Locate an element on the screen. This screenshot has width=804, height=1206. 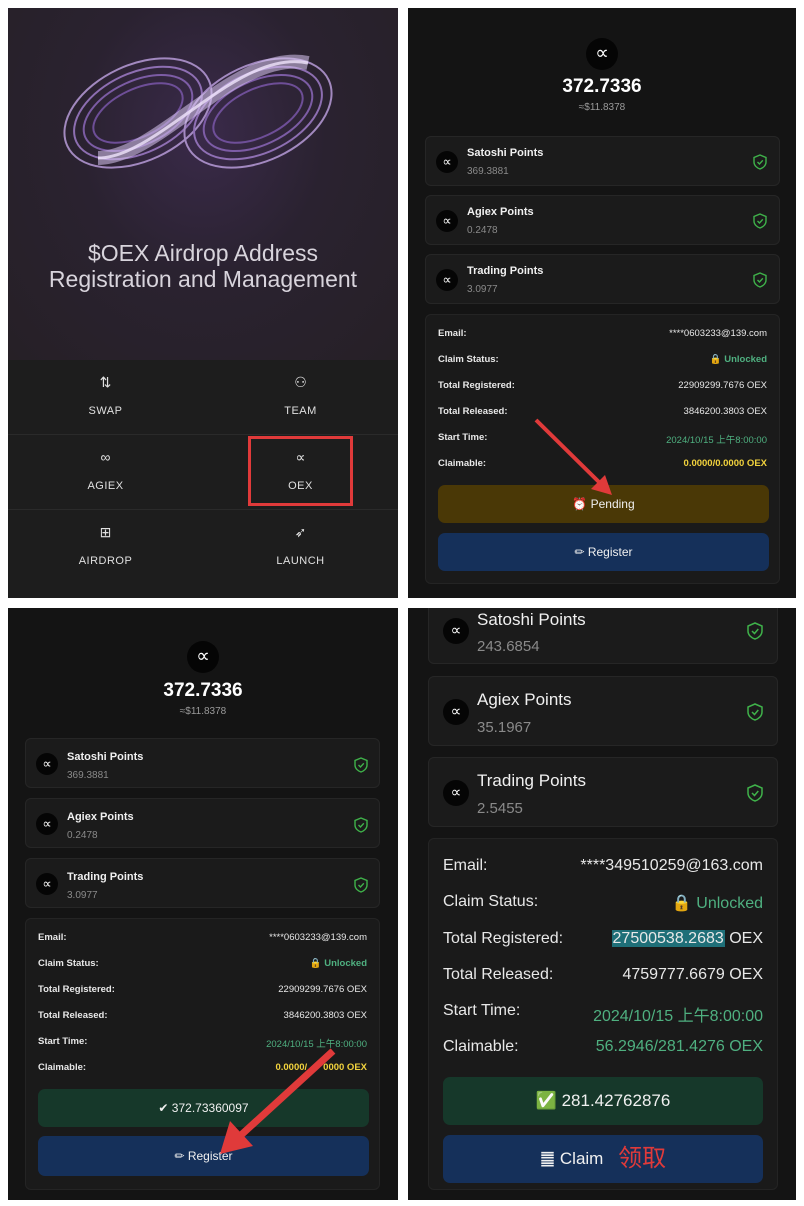
swap-arrows-icon: ⇅ is located at coordinates (105, 382).